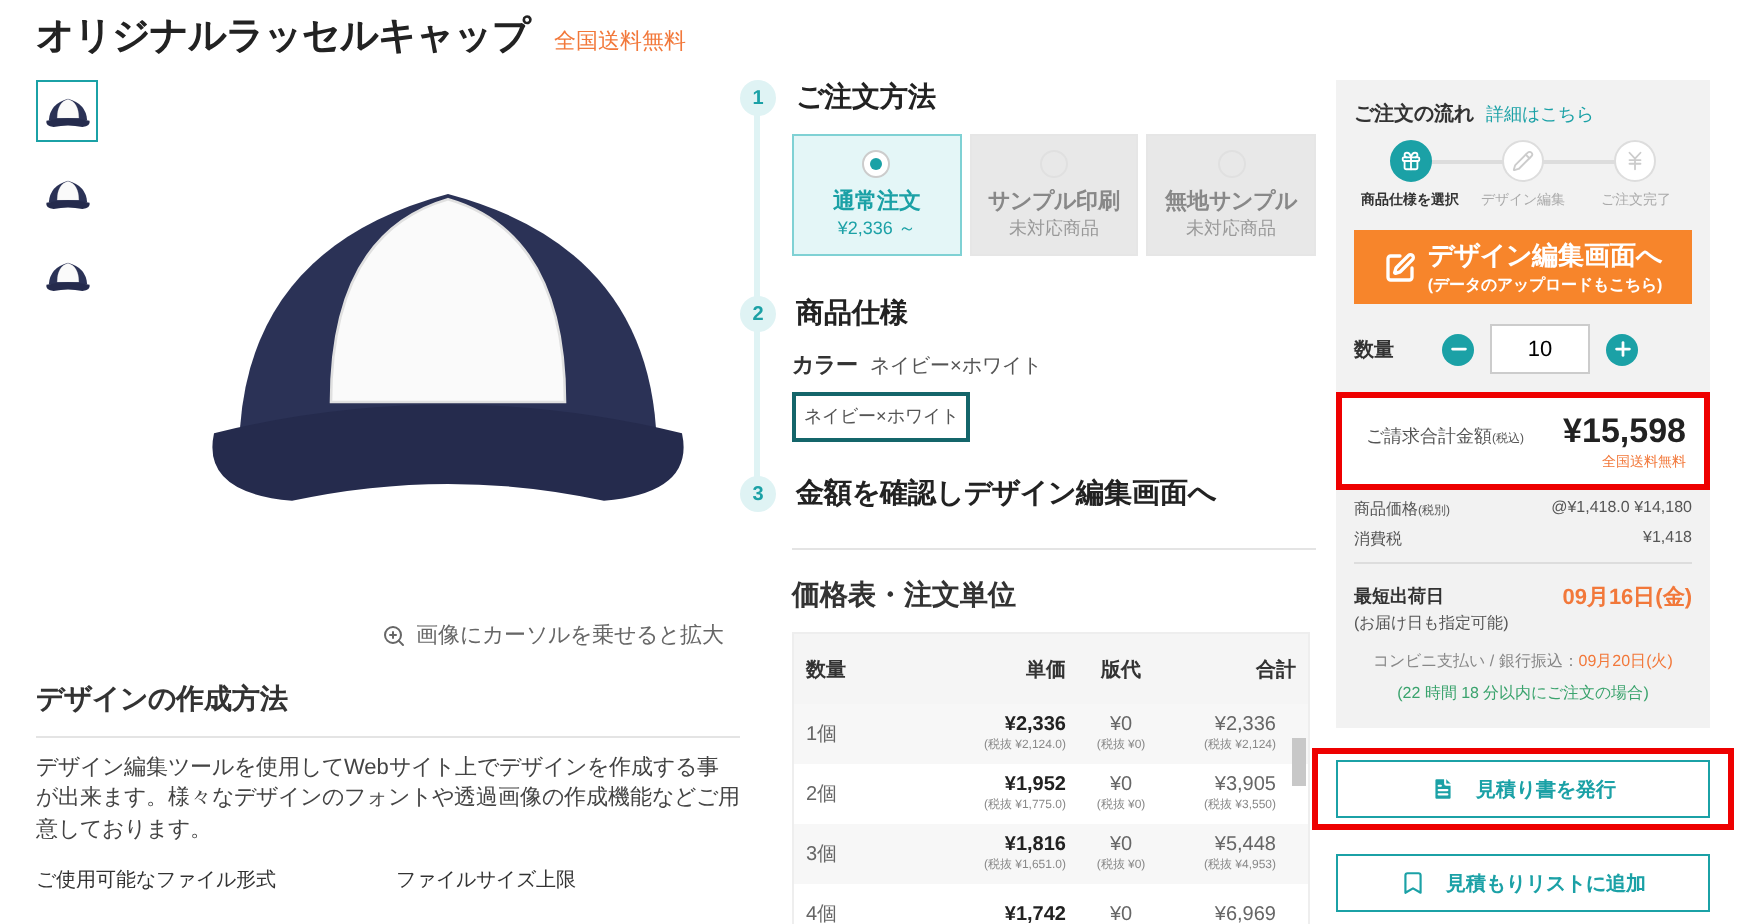 The width and height of the screenshot is (1760, 924). I want to click on plus-button, so click(1622, 349).